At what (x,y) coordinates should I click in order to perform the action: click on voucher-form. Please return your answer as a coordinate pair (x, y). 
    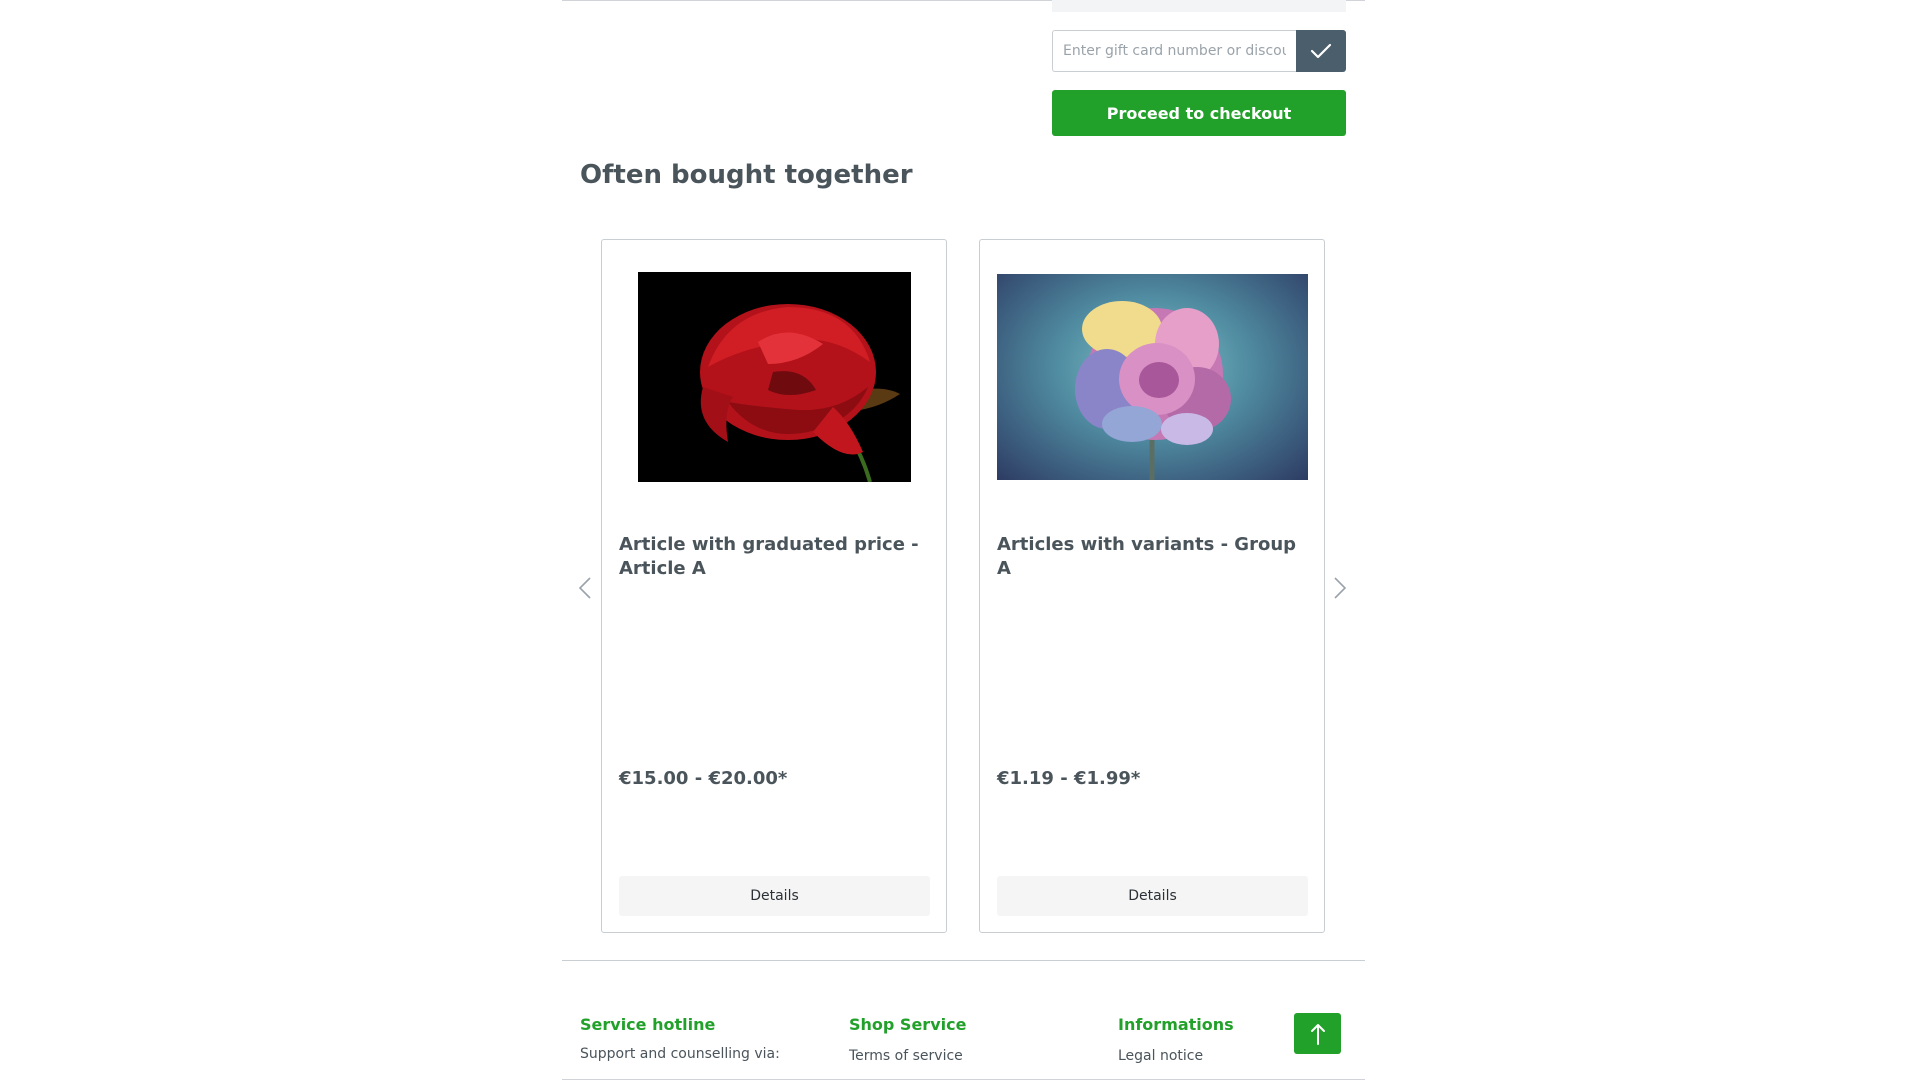
    Looking at the image, I should click on (1199, 51).